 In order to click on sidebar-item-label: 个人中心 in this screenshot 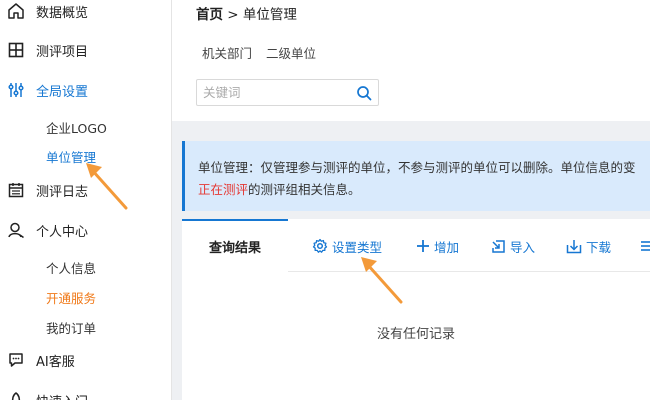, I will do `click(62, 232)`.